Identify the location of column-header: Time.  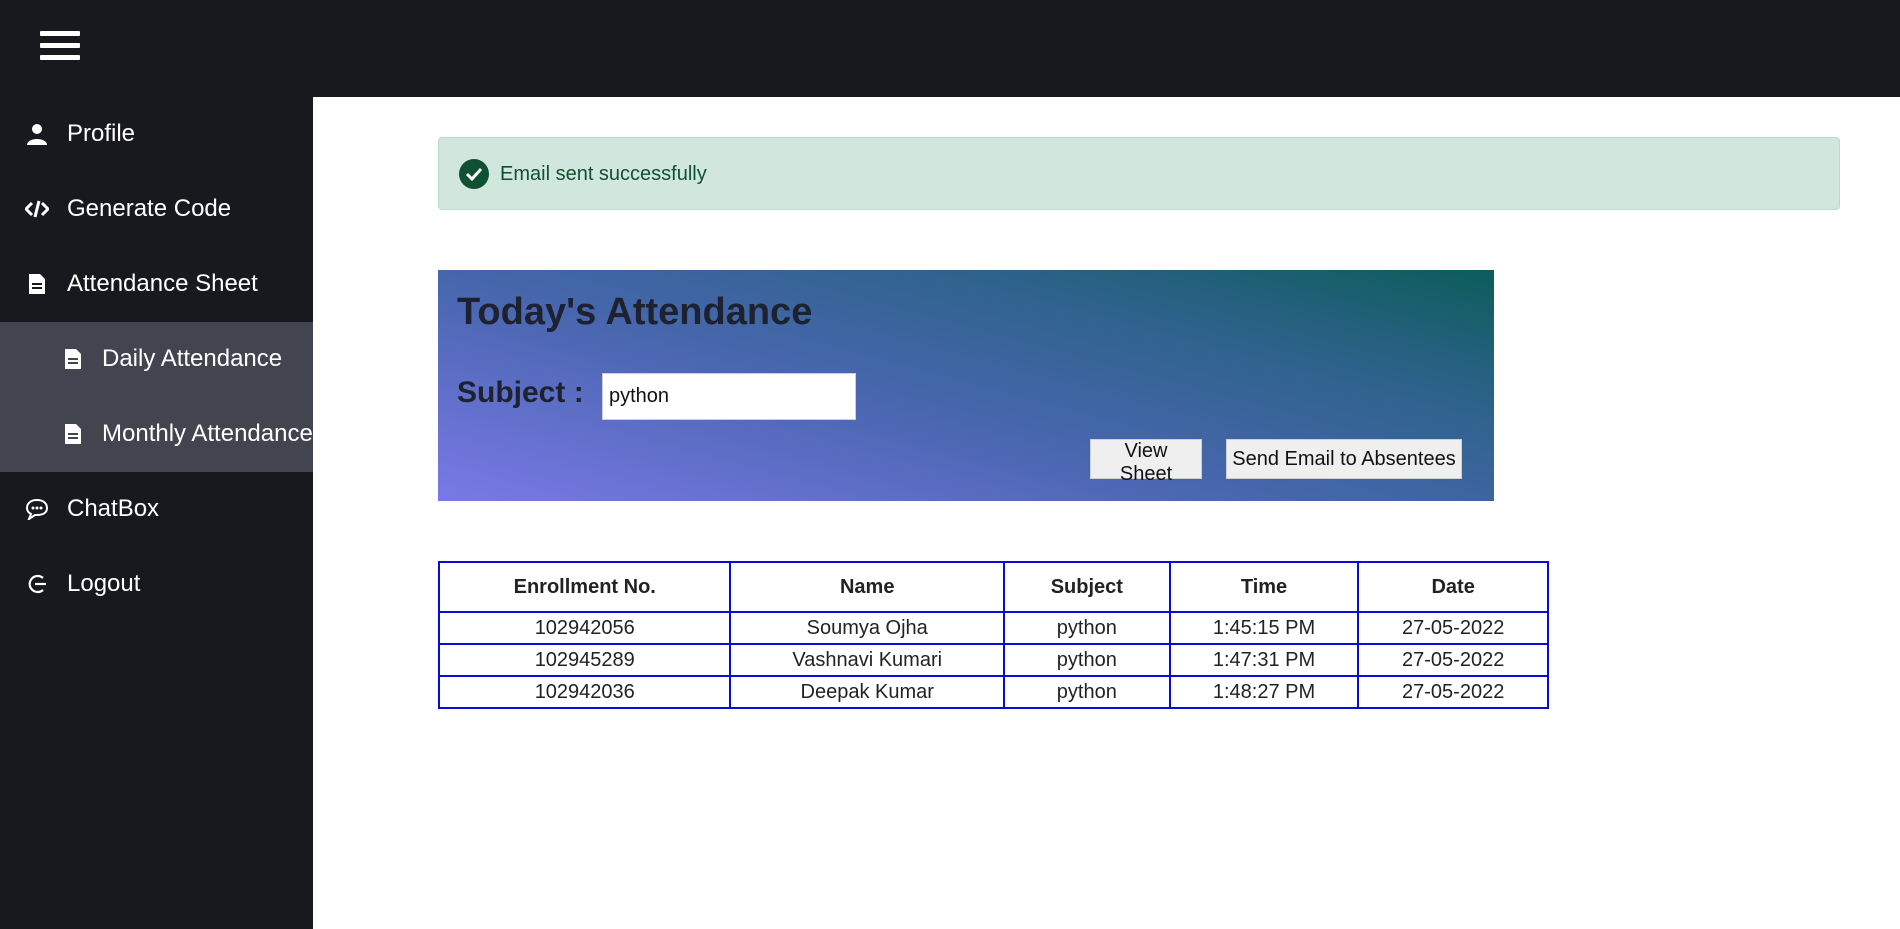
(1264, 587).